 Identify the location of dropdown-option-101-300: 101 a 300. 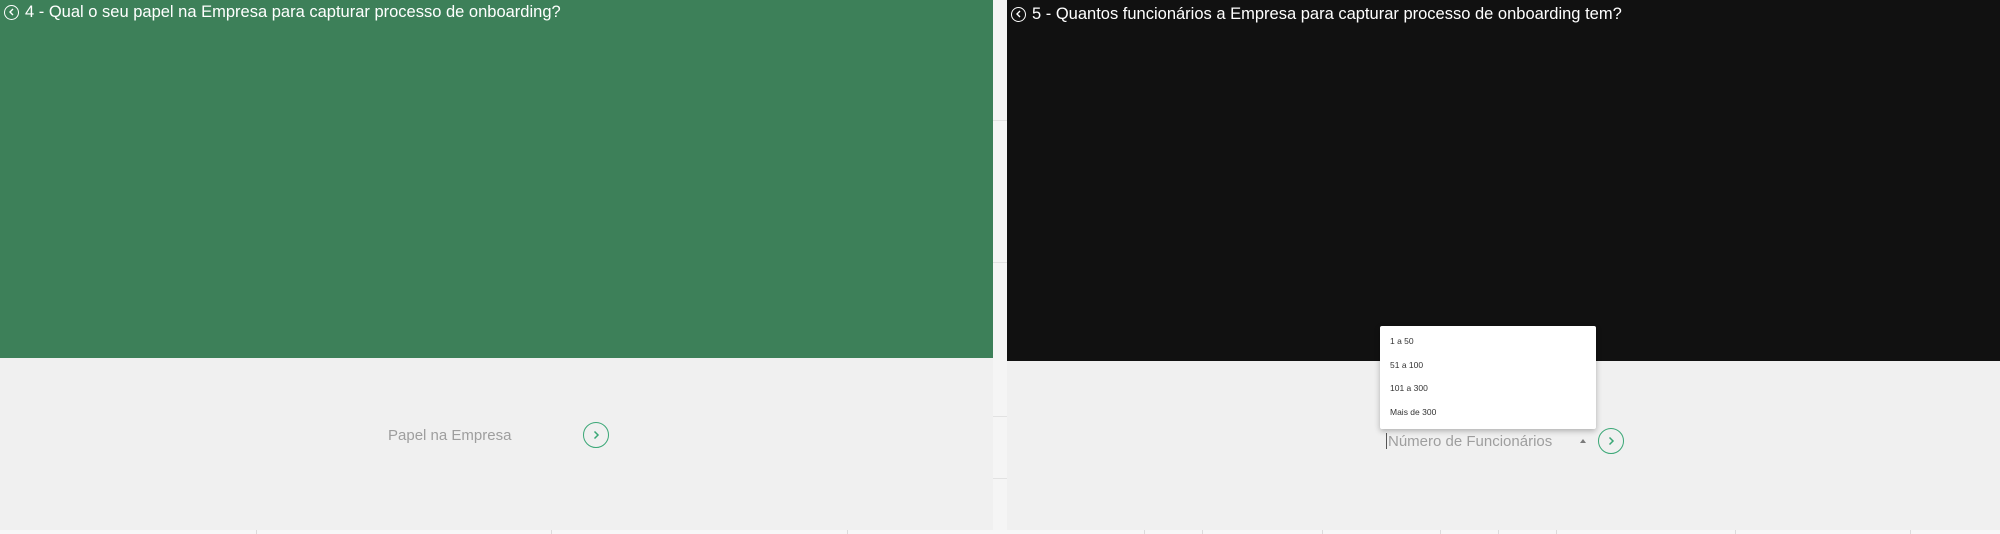
(1488, 389).